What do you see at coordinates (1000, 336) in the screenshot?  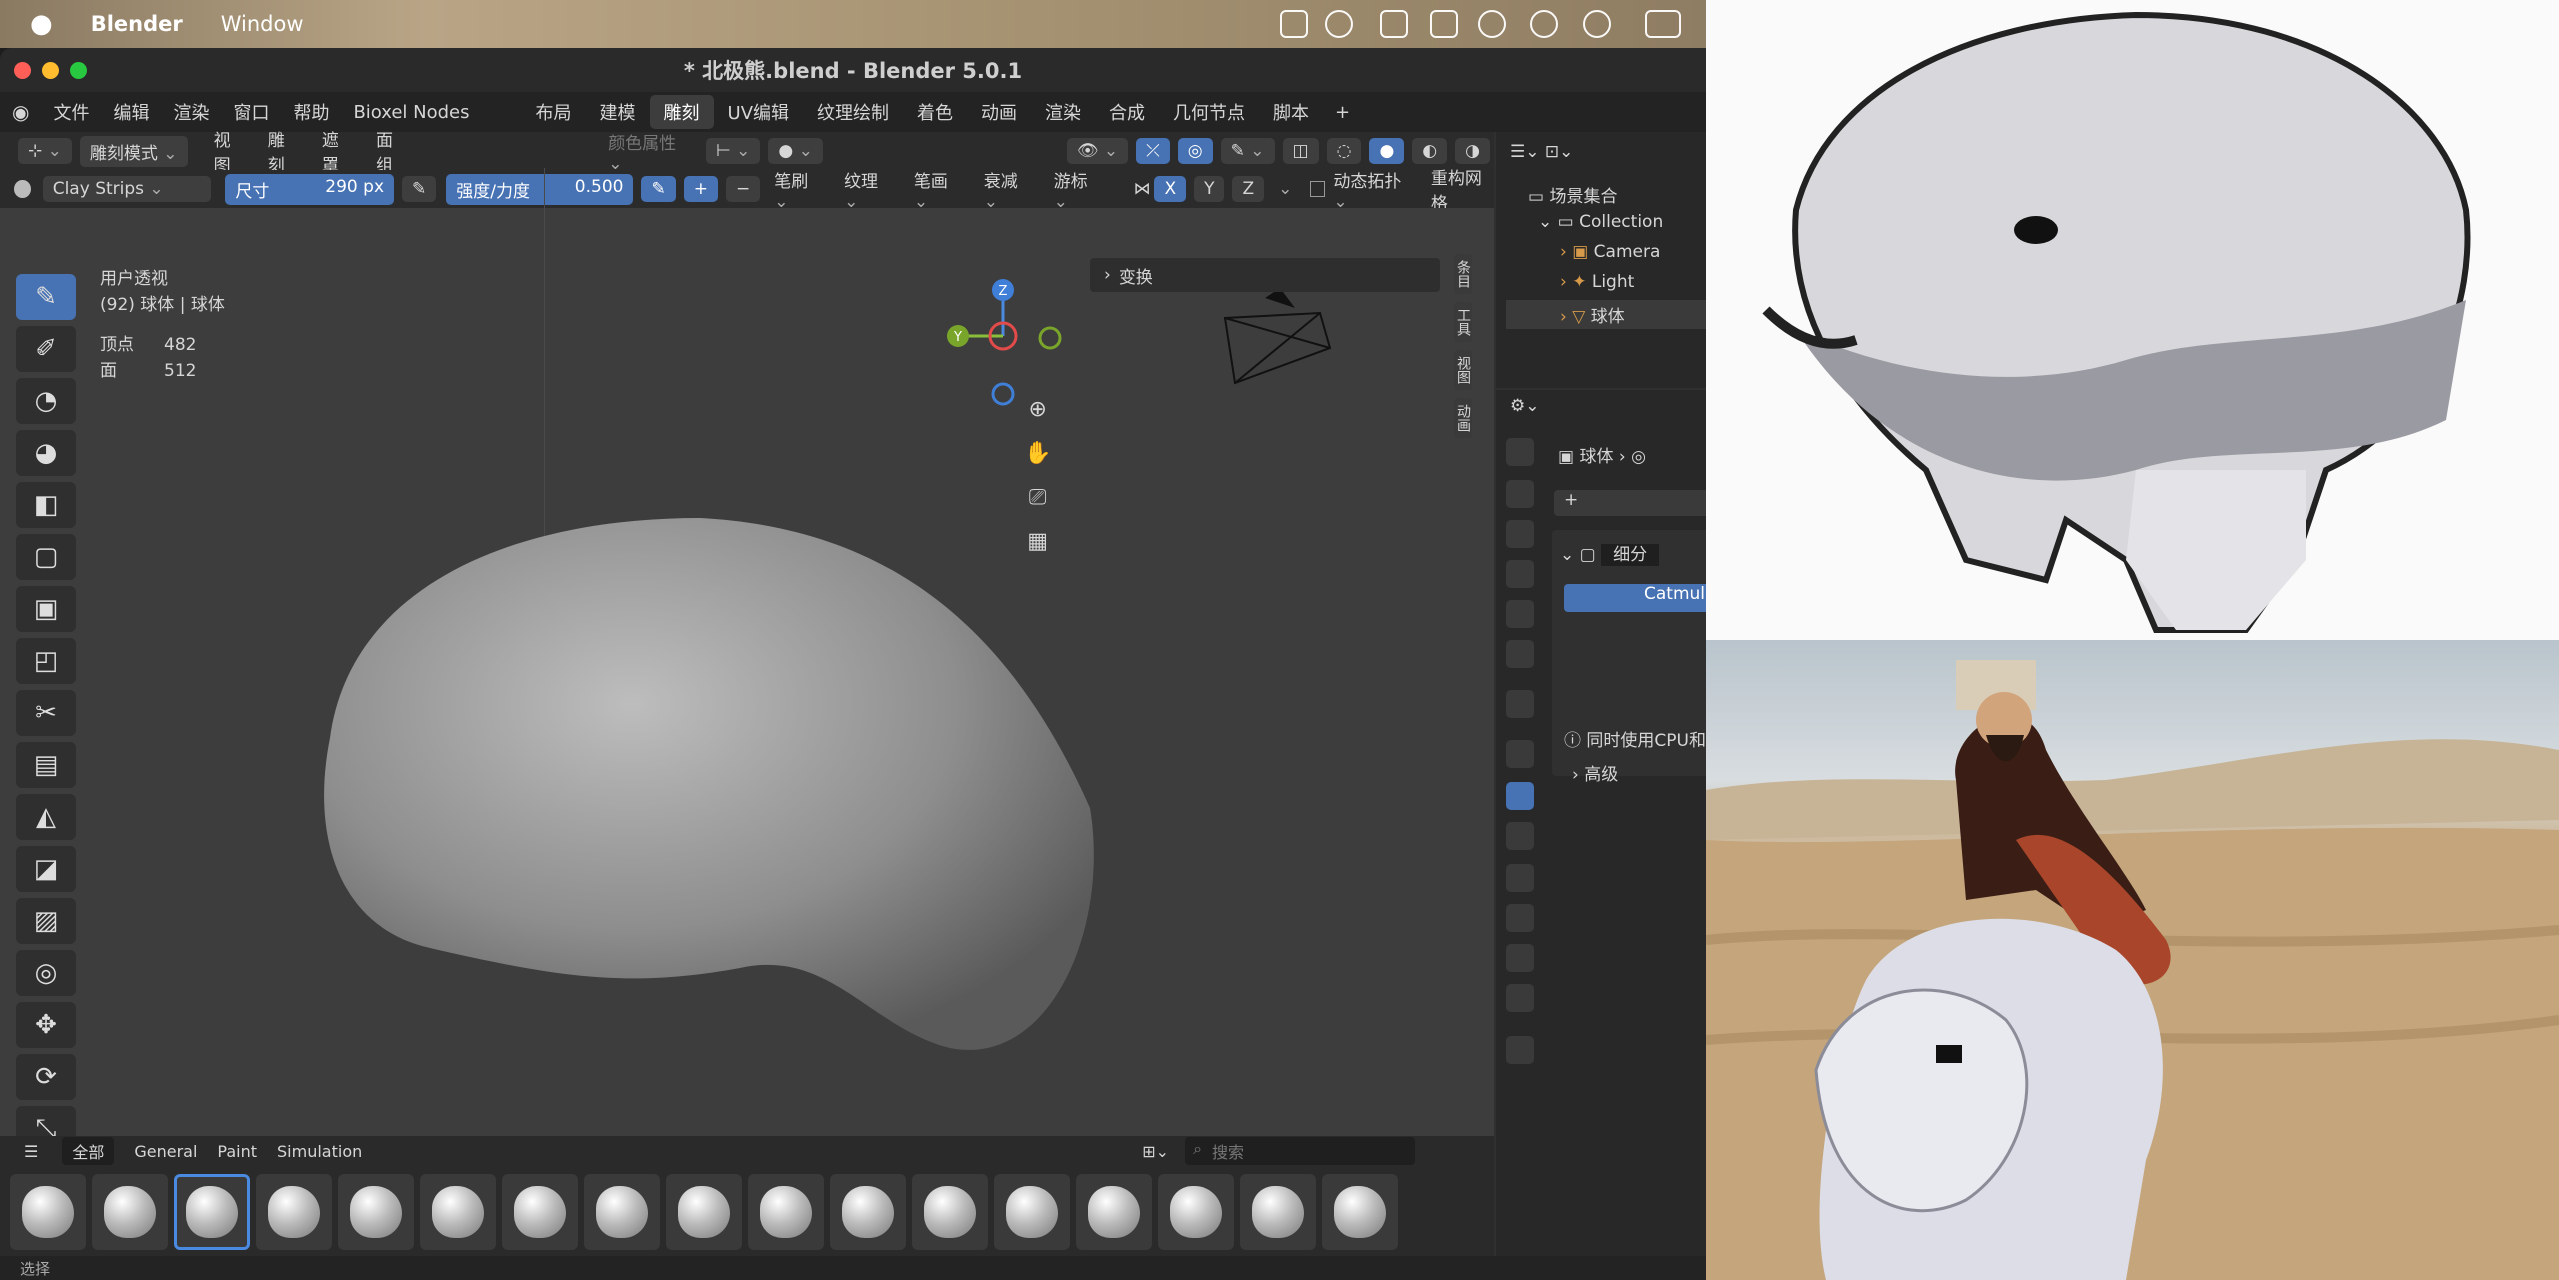 I see `navigation-gizmo: Z Y` at bounding box center [1000, 336].